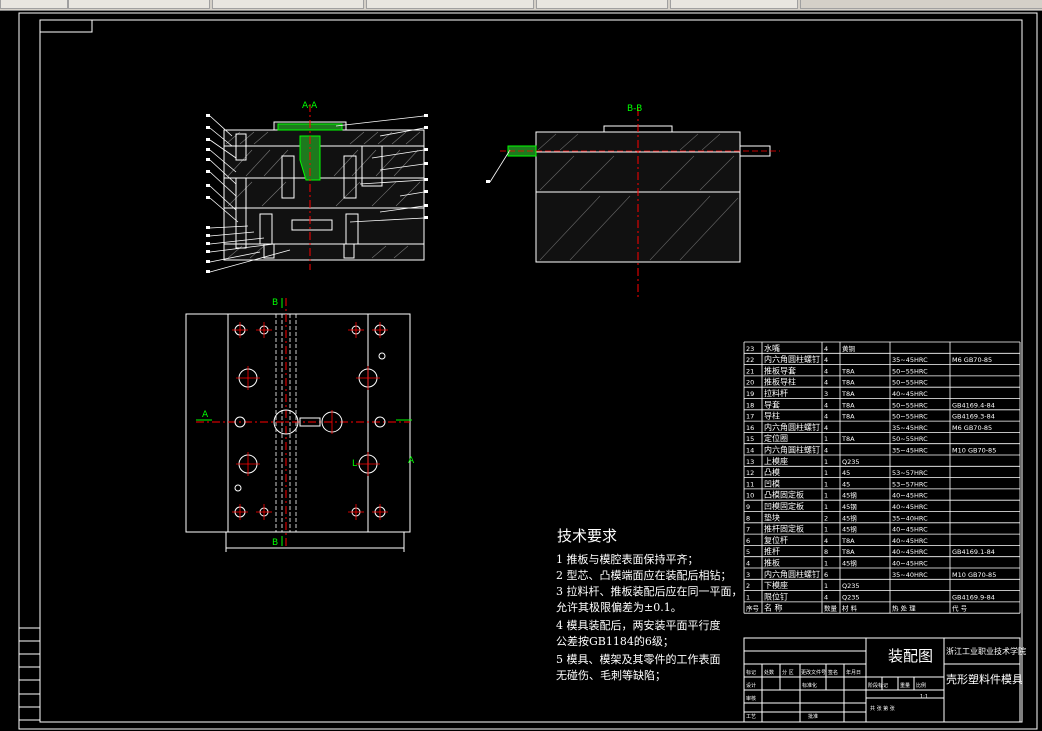 Image resolution: width=1042 pixels, height=731 pixels. Describe the element at coordinates (904, 608) in the screenshot. I see `bom-header-cell: 热 处 理` at that location.